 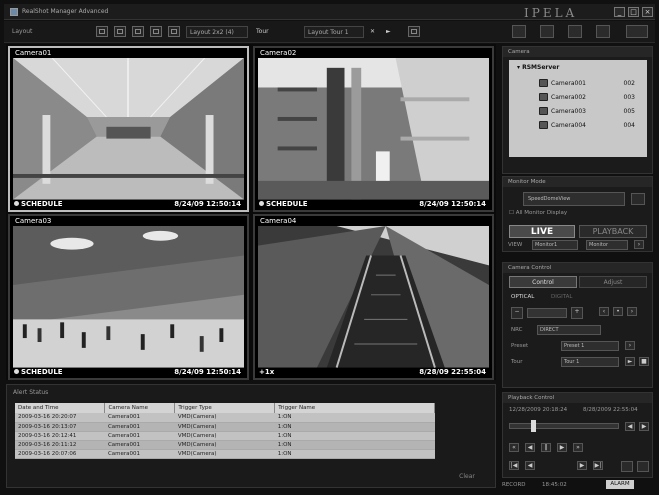 I want to click on tour-stop-icon: ■, so click(x=644, y=361).